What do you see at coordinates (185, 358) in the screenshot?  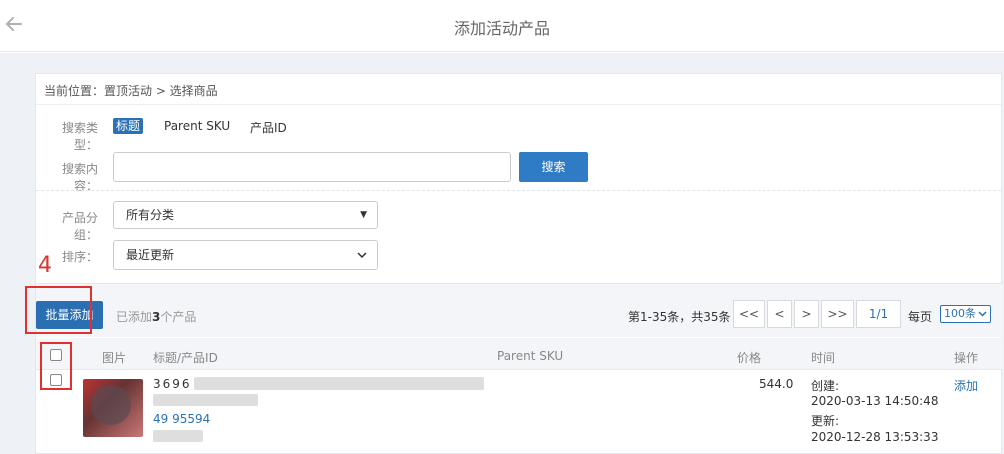 I see `col-title: 标题/产品ID` at bounding box center [185, 358].